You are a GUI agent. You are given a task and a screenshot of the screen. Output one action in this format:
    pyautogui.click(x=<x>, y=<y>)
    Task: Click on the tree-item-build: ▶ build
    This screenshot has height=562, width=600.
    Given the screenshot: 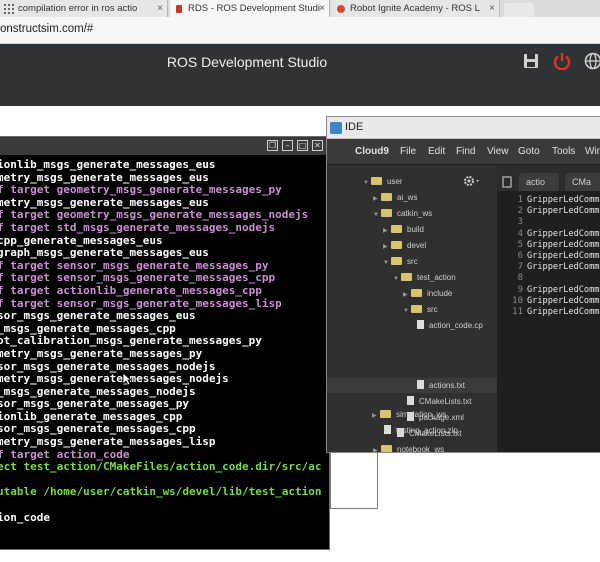 What is the action you would take?
    pyautogui.click(x=403, y=230)
    